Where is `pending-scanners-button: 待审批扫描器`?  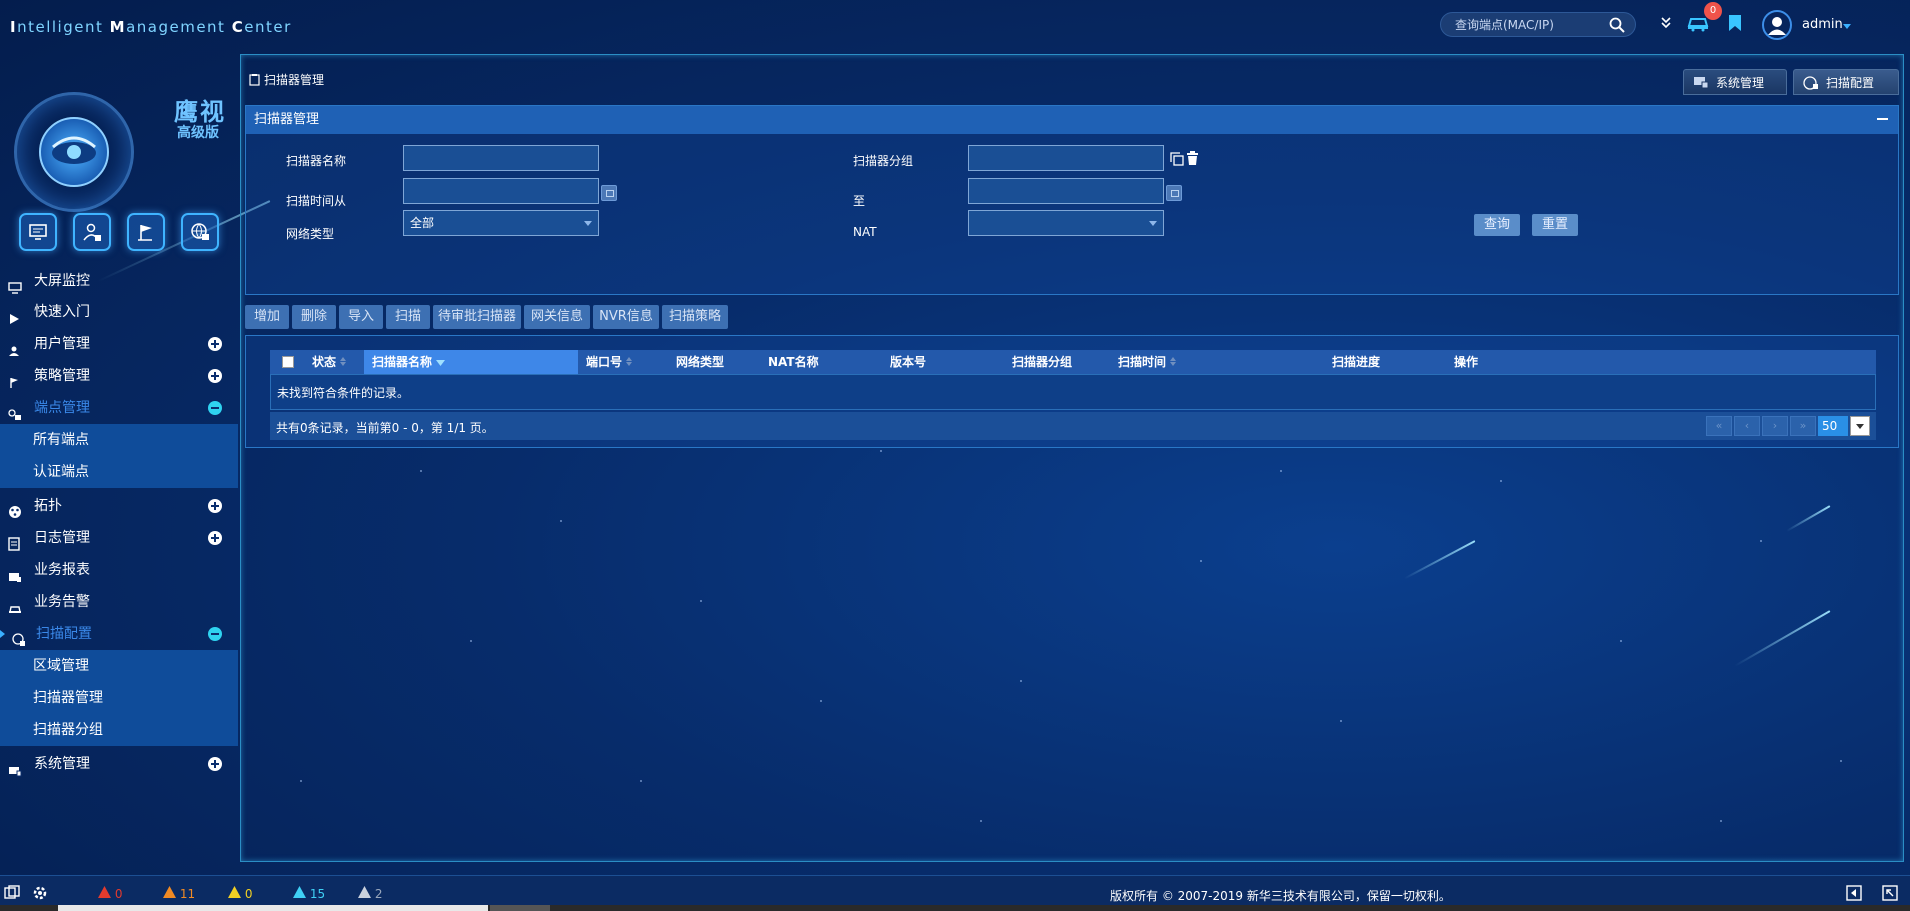
pending-scanners-button: 待审批扫描器 is located at coordinates (477, 317).